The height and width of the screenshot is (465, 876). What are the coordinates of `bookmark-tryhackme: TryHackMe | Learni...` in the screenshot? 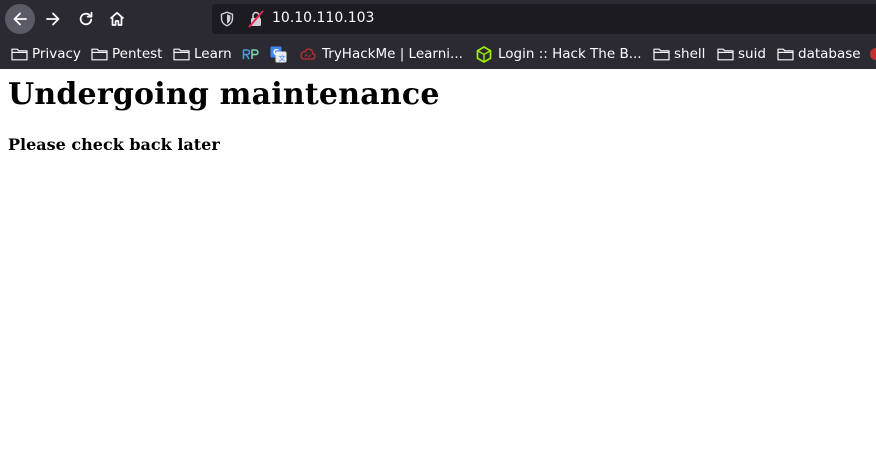 It's located at (381, 54).